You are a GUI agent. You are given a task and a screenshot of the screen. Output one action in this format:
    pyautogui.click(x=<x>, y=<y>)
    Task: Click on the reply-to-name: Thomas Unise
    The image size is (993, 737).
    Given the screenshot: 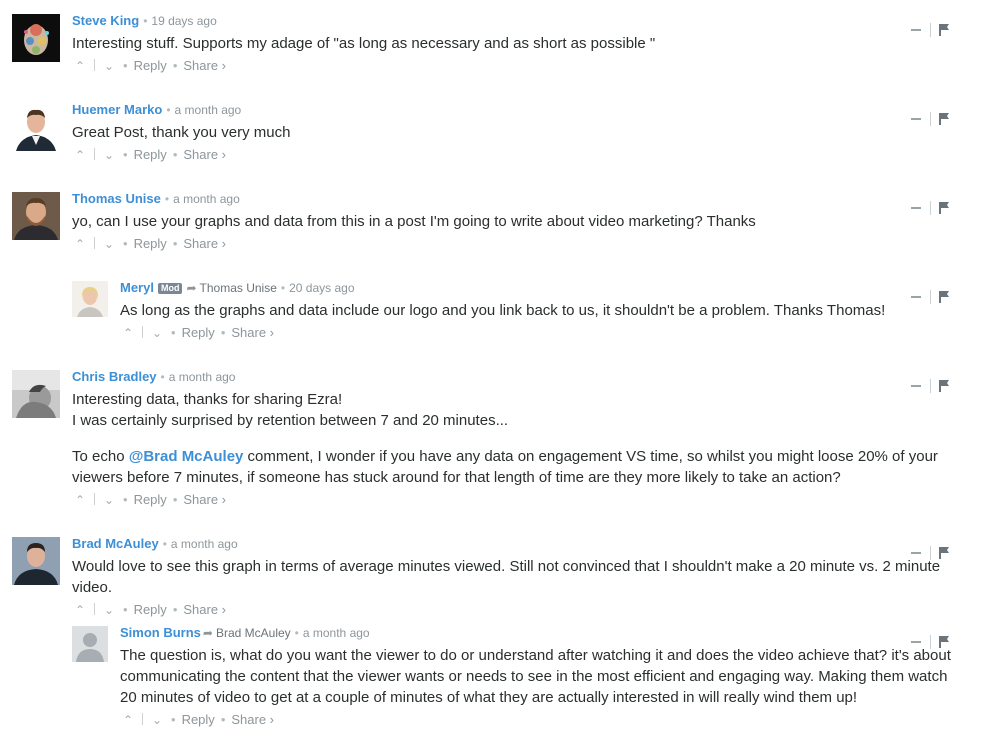 What is the action you would take?
    pyautogui.click(x=238, y=288)
    